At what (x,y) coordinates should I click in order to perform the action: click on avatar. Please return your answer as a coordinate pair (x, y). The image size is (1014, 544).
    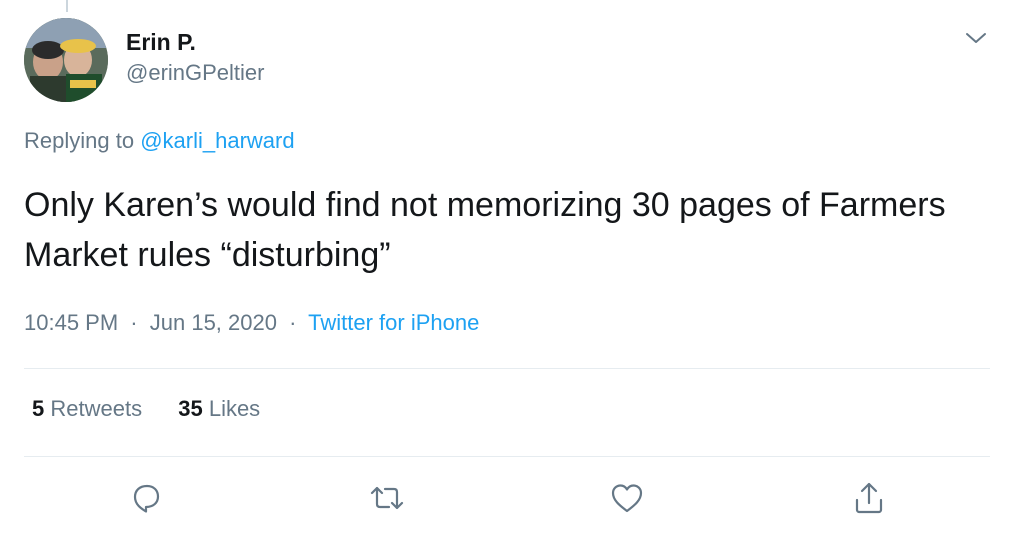
    Looking at the image, I should click on (66, 60).